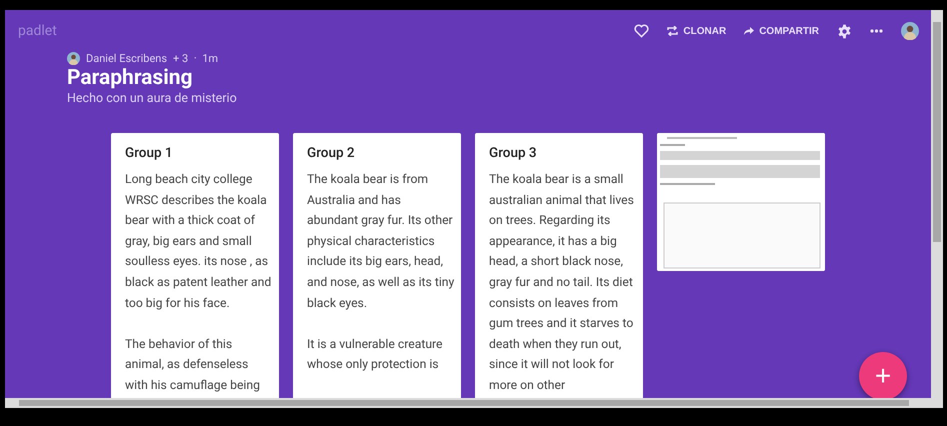 The height and width of the screenshot is (426, 947). What do you see at coordinates (180, 58) in the screenshot?
I see `contributor-count: + 3` at bounding box center [180, 58].